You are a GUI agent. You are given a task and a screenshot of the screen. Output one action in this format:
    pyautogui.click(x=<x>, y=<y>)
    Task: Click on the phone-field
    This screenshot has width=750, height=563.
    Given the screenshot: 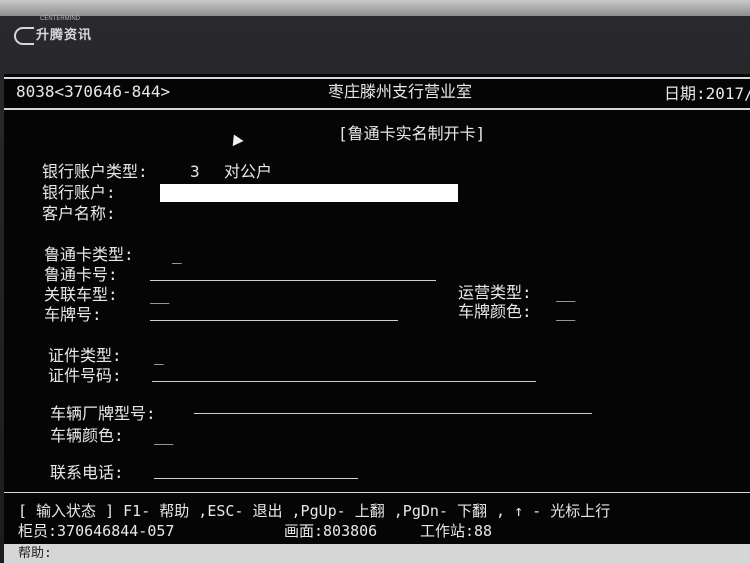 What is the action you would take?
    pyautogui.click(x=256, y=478)
    